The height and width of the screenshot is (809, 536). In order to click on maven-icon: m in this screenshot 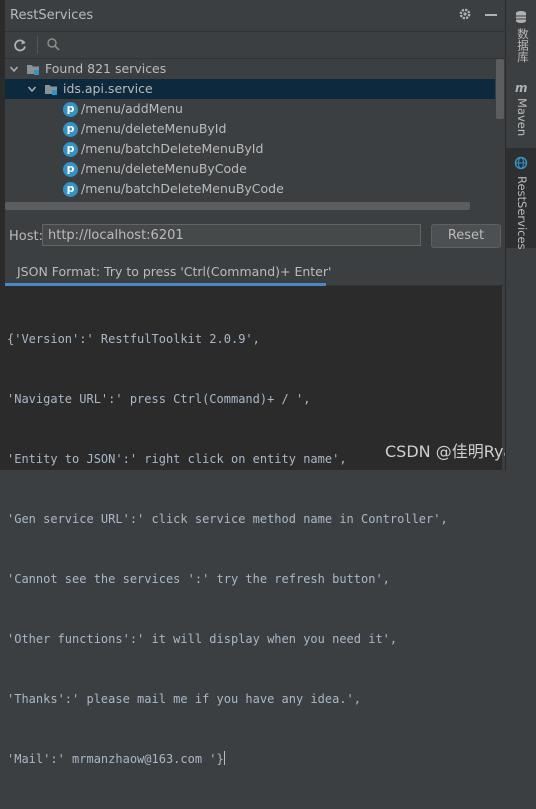, I will do `click(521, 87)`.